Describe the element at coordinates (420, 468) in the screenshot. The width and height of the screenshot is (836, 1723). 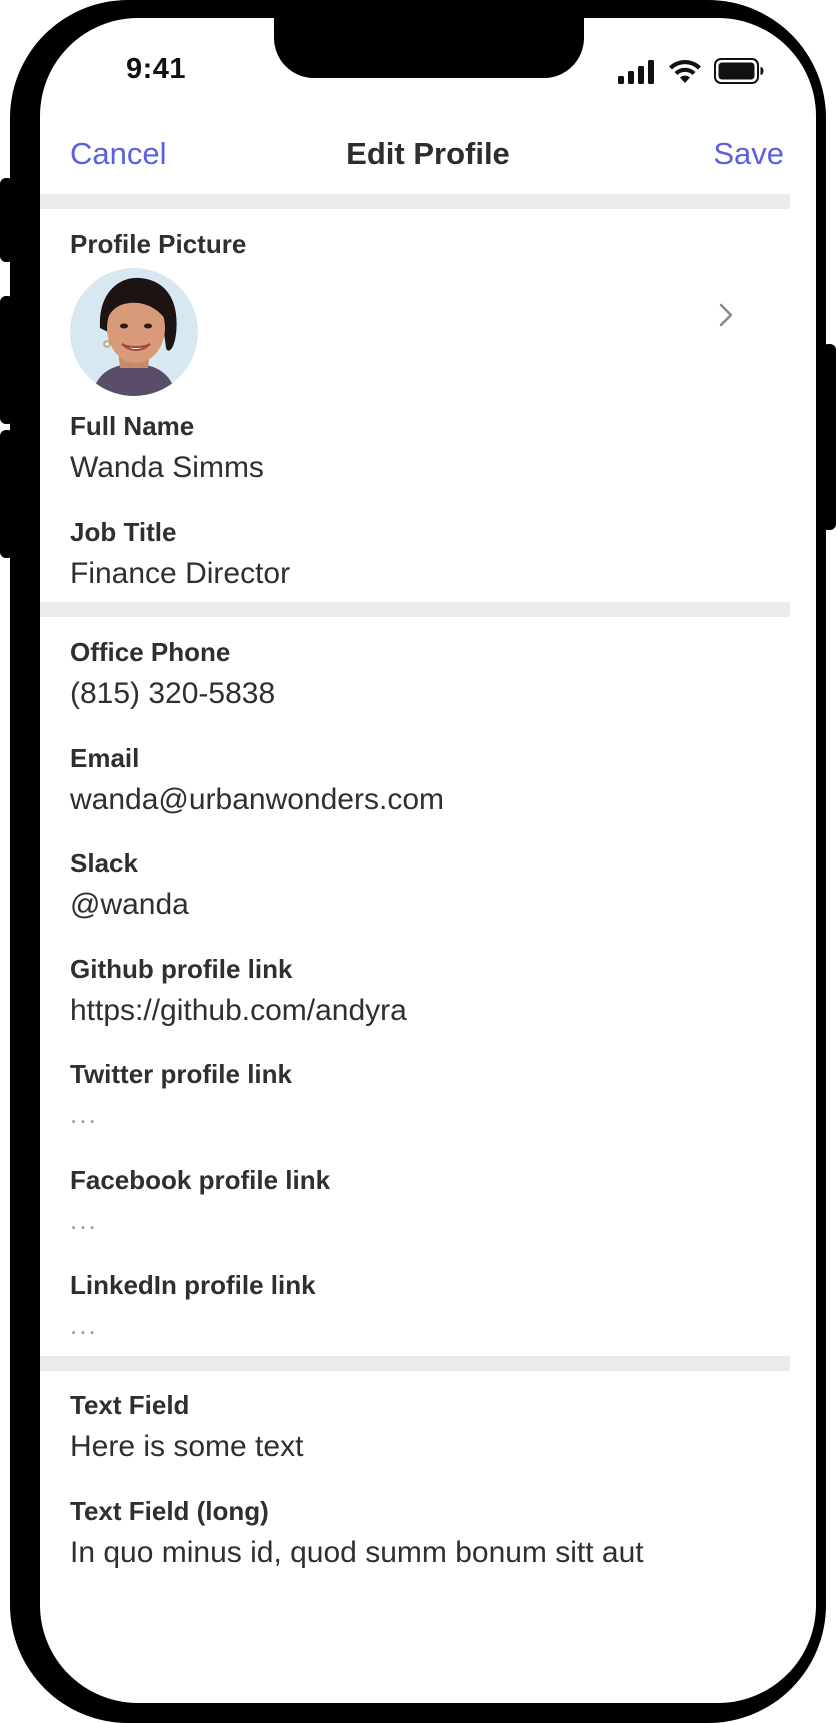
I see `field-value: Wanda Simms` at that location.